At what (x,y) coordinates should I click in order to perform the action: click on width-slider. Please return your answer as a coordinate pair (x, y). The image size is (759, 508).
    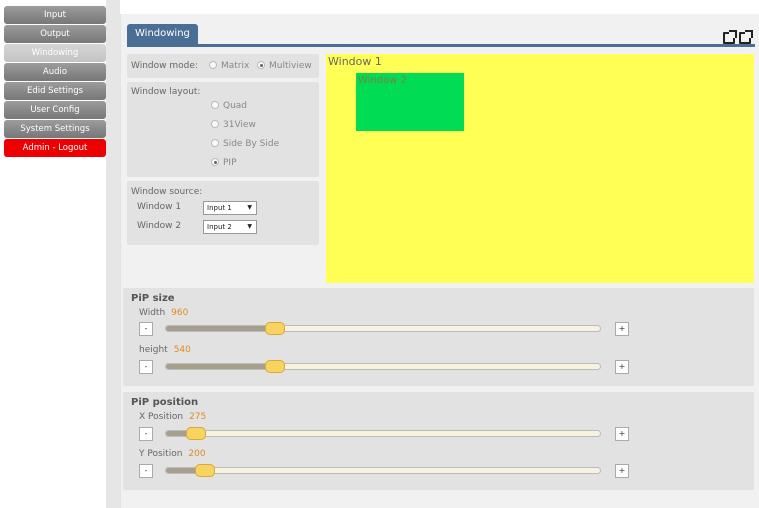
    Looking at the image, I should click on (383, 328).